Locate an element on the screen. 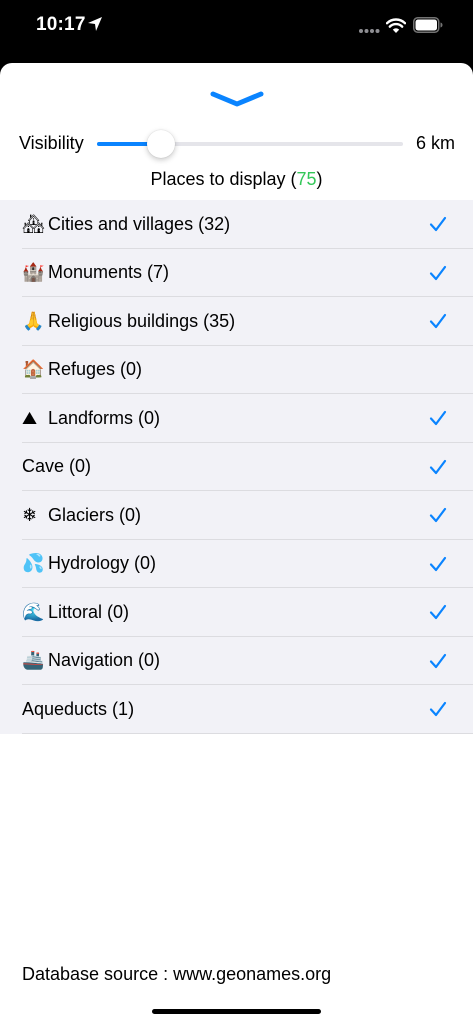  location-icon is located at coordinates (95, 24).